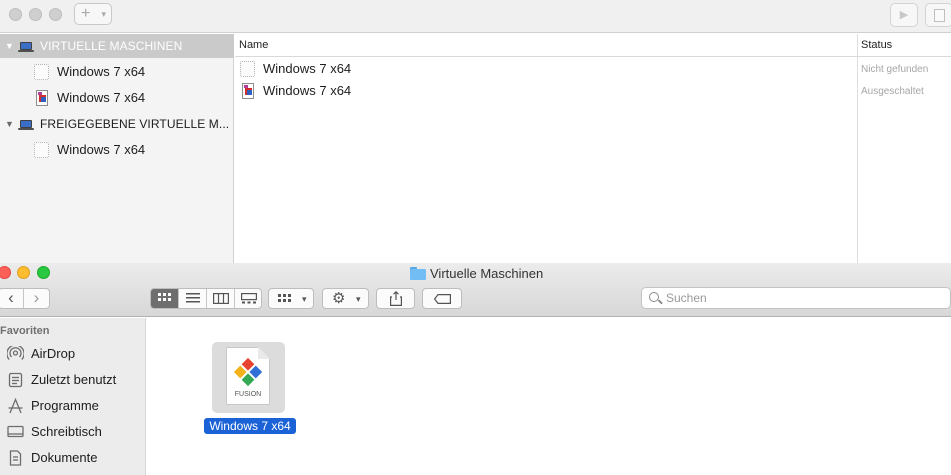  I want to click on file-thumbnail-selection: FUSION, so click(248, 377).